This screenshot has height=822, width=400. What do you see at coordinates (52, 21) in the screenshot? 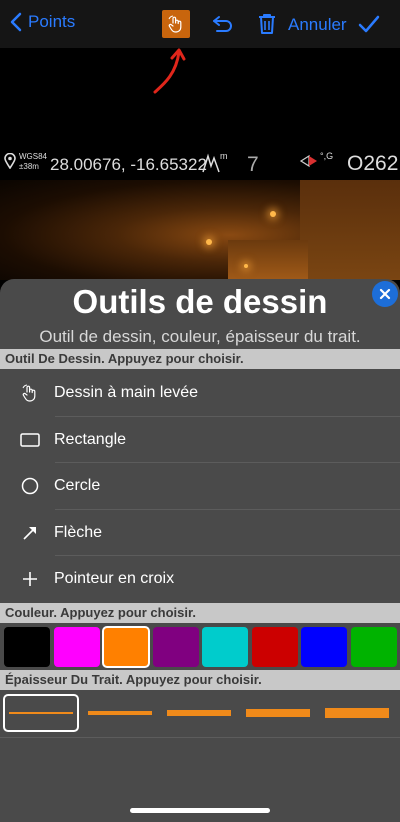
I see `back-label: Points` at bounding box center [52, 21].